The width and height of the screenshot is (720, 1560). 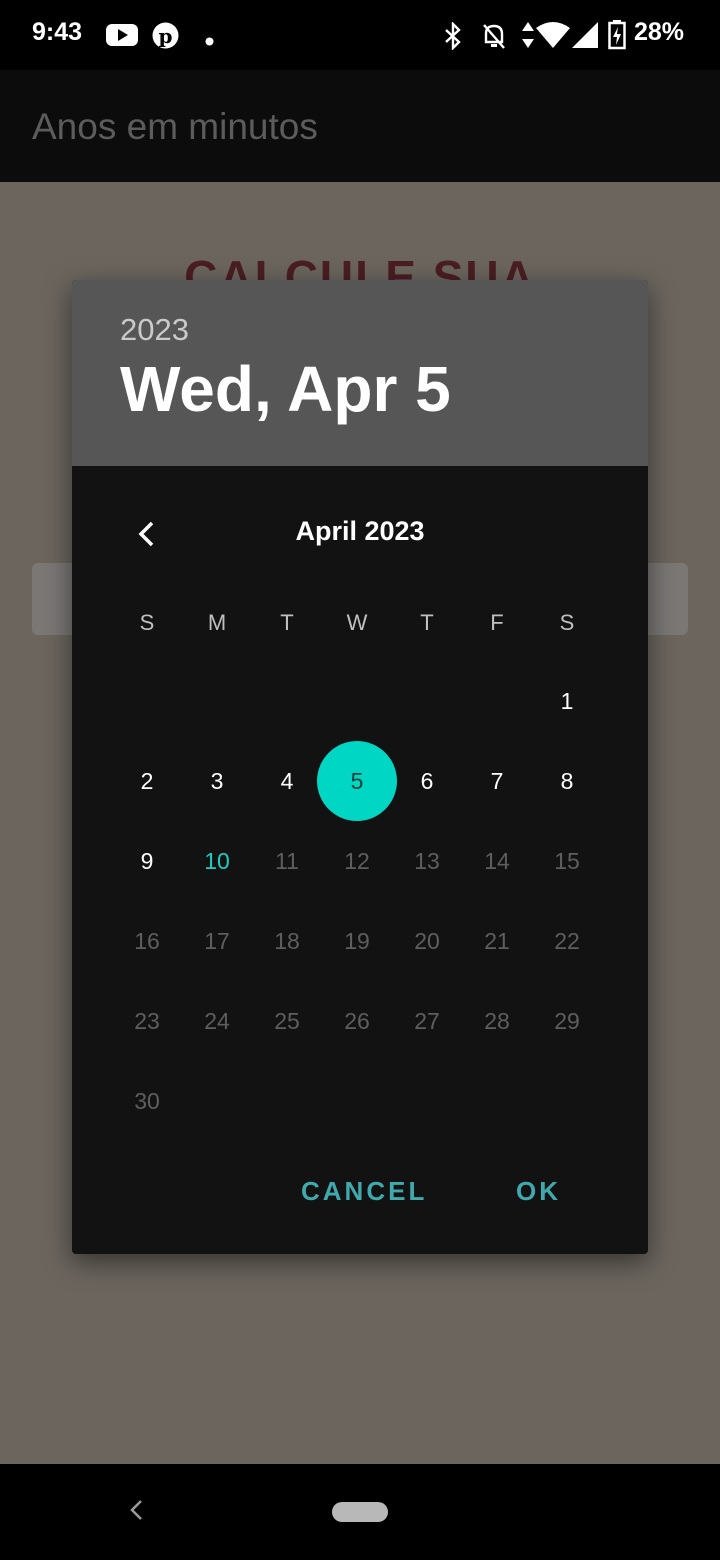 I want to click on bluetooth-icon, so click(x=453, y=37).